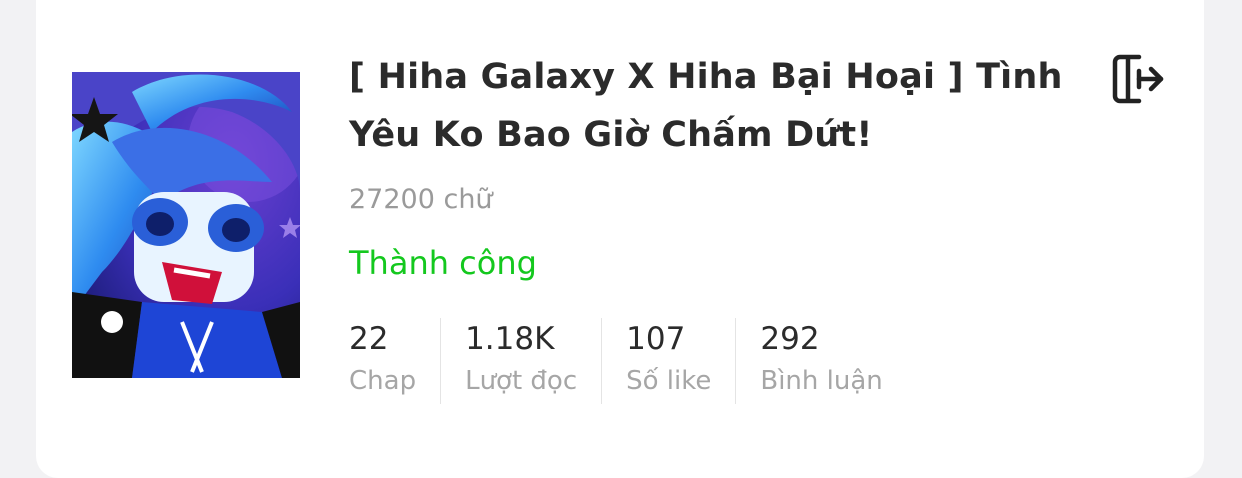 This screenshot has width=1242, height=478. What do you see at coordinates (820, 361) in the screenshot?
I see `stat-comments: 292 Bình luận` at bounding box center [820, 361].